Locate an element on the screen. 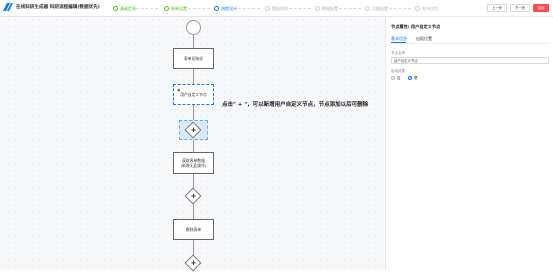 The height and width of the screenshot is (272, 553). node-user-custom: ⚑ 用户自定义节点 is located at coordinates (193, 94).